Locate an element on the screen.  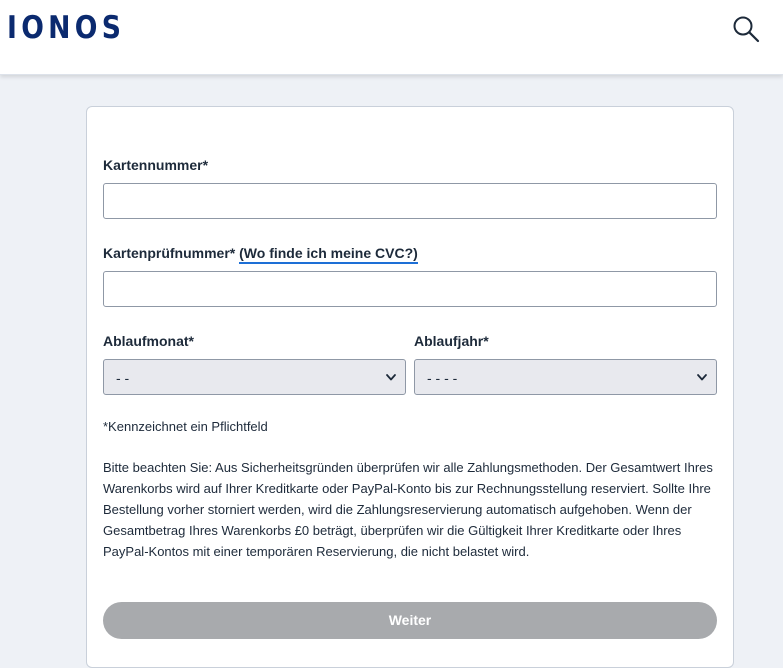
continue-button: Weiter is located at coordinates (410, 620).